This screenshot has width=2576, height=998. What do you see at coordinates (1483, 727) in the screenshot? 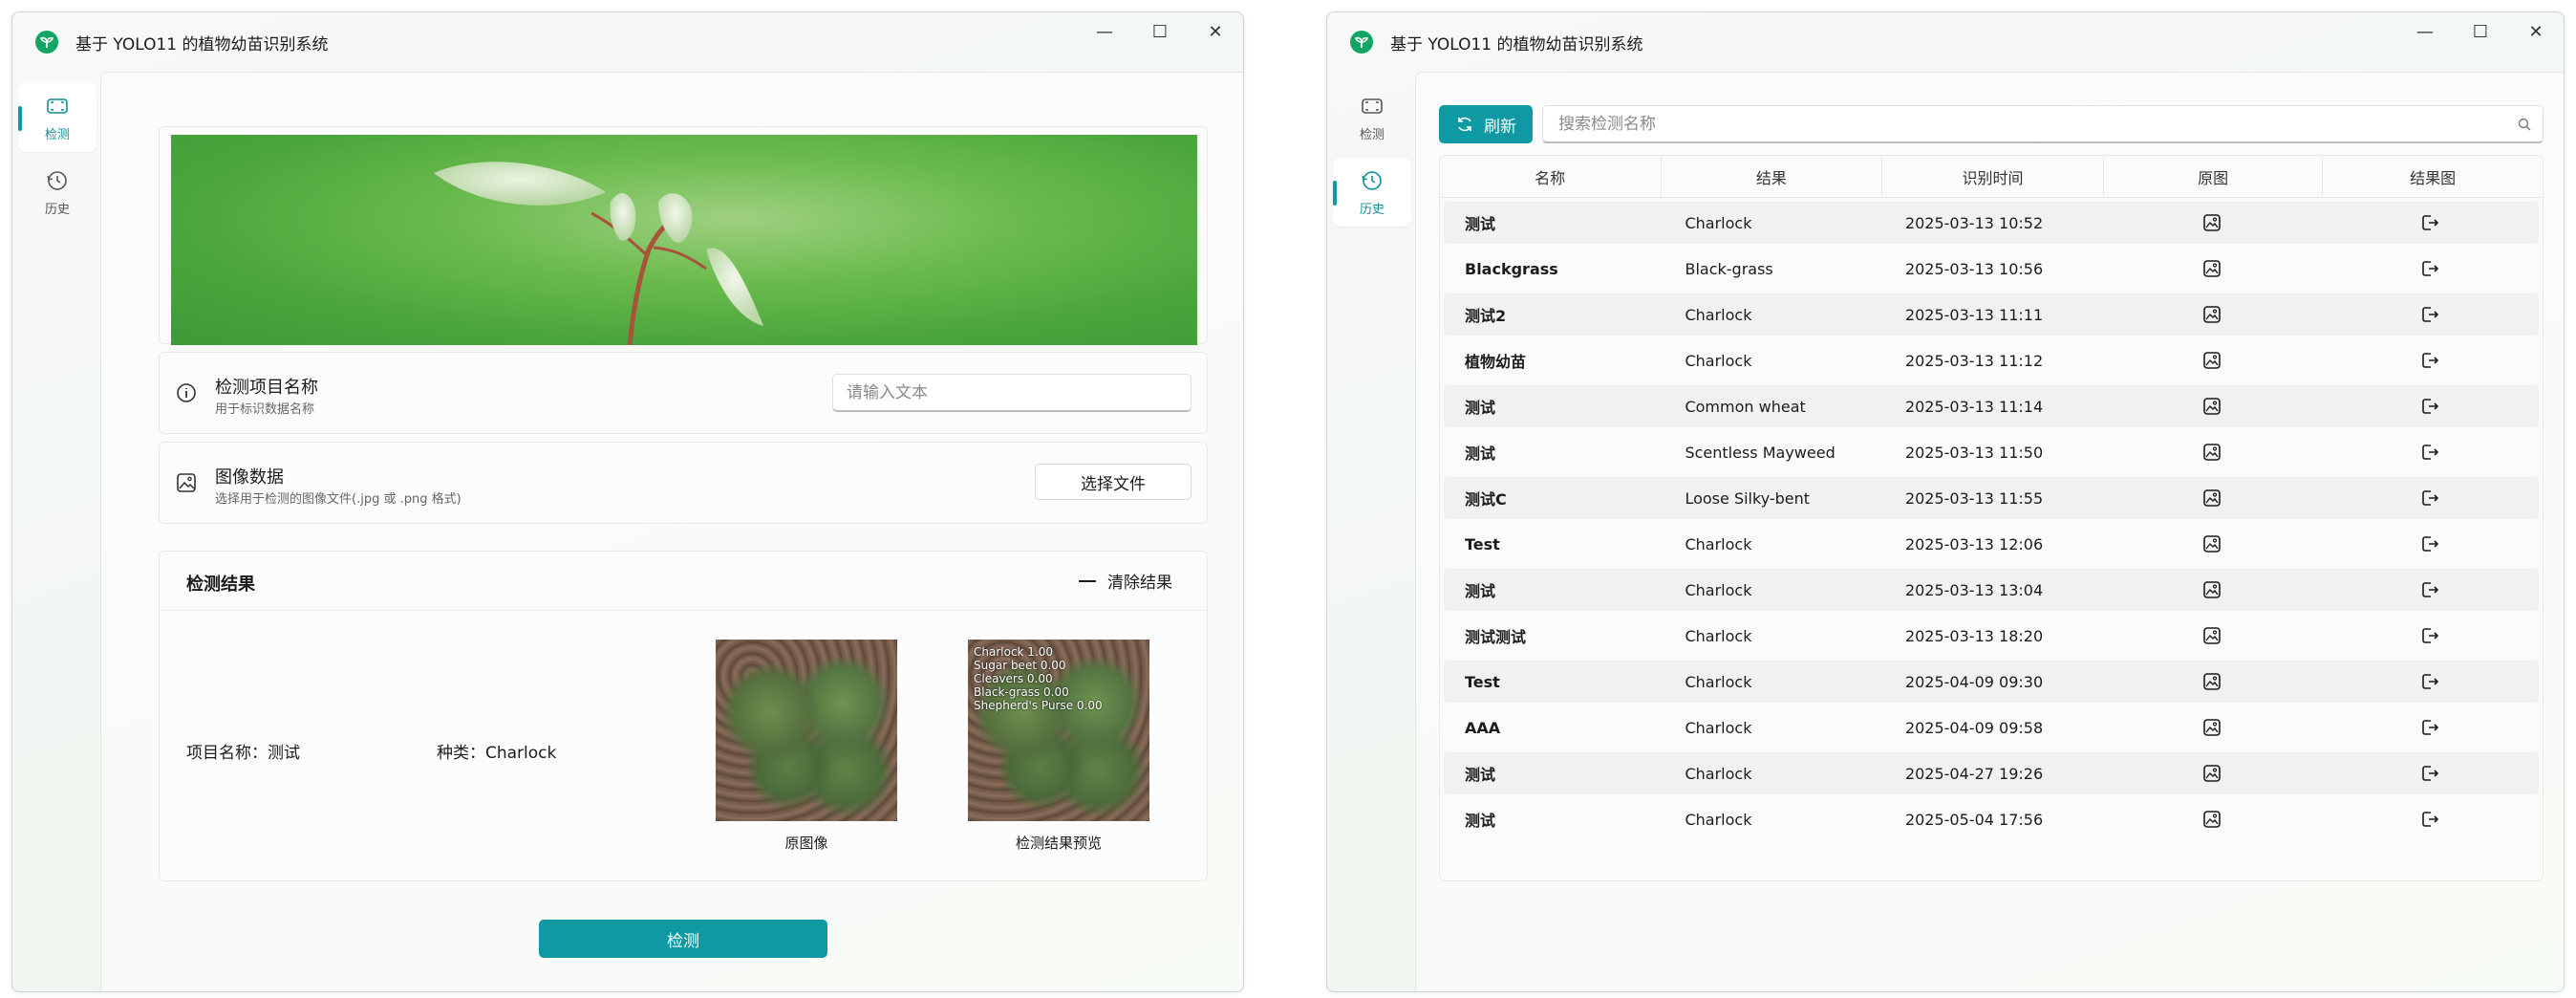
I see `cell-name: AAA` at bounding box center [1483, 727].